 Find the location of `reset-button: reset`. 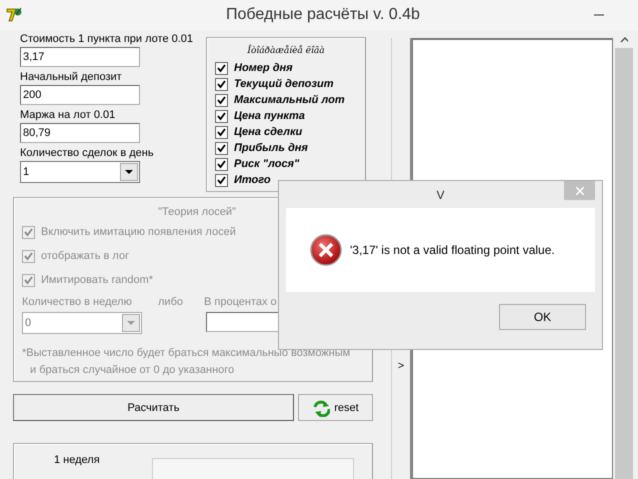

reset-button: reset is located at coordinates (335, 407).